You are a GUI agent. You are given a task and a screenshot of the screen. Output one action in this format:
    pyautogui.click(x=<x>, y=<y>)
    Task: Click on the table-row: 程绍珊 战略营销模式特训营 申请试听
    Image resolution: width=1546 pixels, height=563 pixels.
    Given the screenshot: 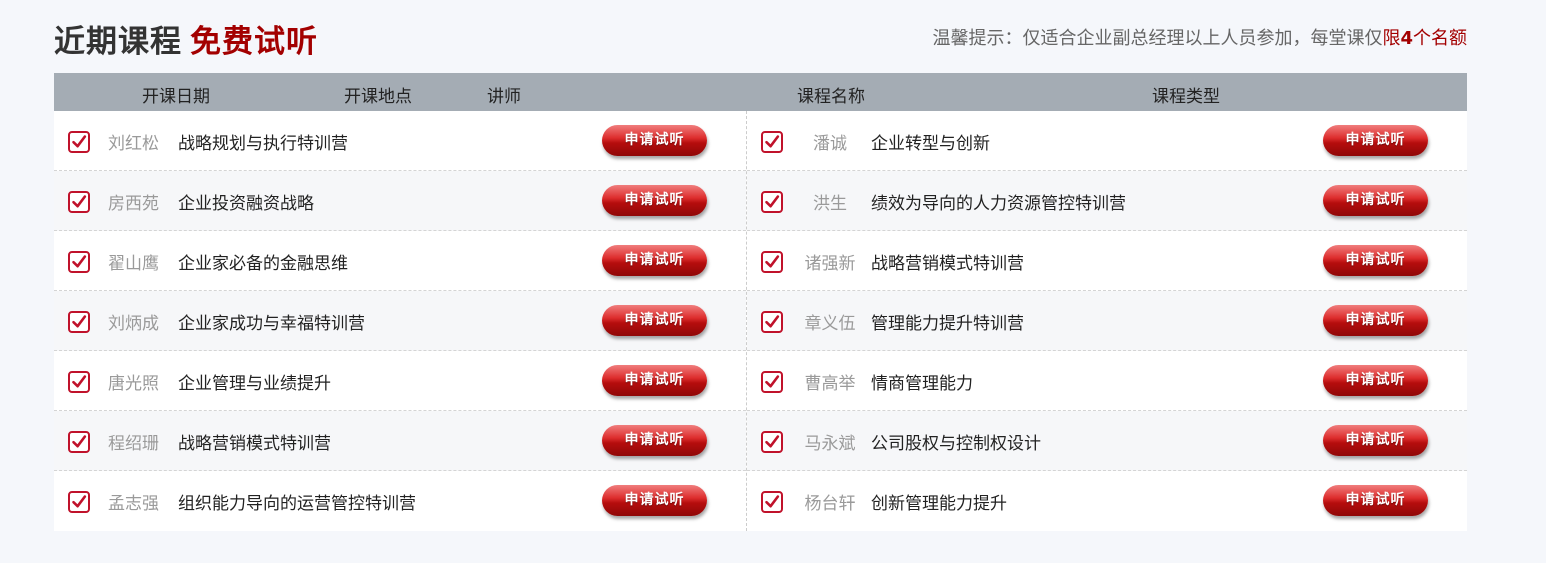 What is the action you would take?
    pyautogui.click(x=400, y=441)
    